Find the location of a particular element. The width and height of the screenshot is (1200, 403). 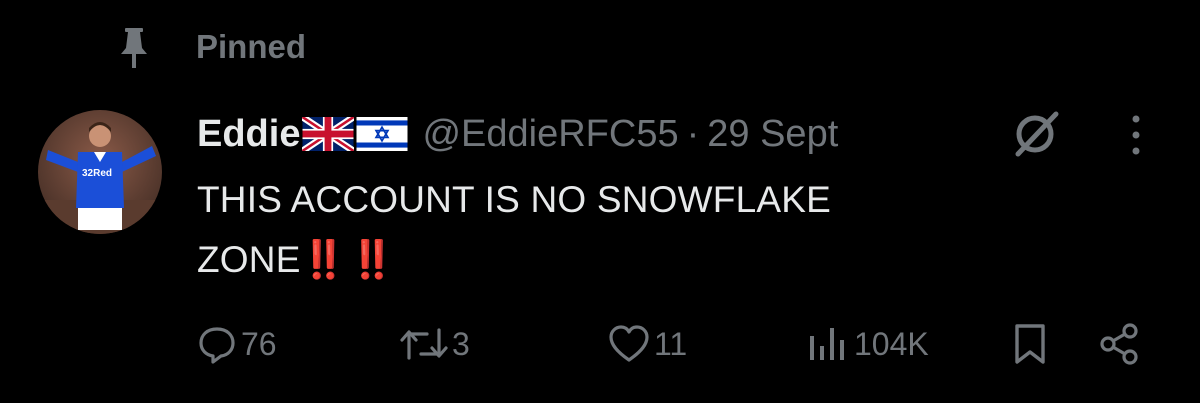

avatar: 32Red is located at coordinates (100, 172).